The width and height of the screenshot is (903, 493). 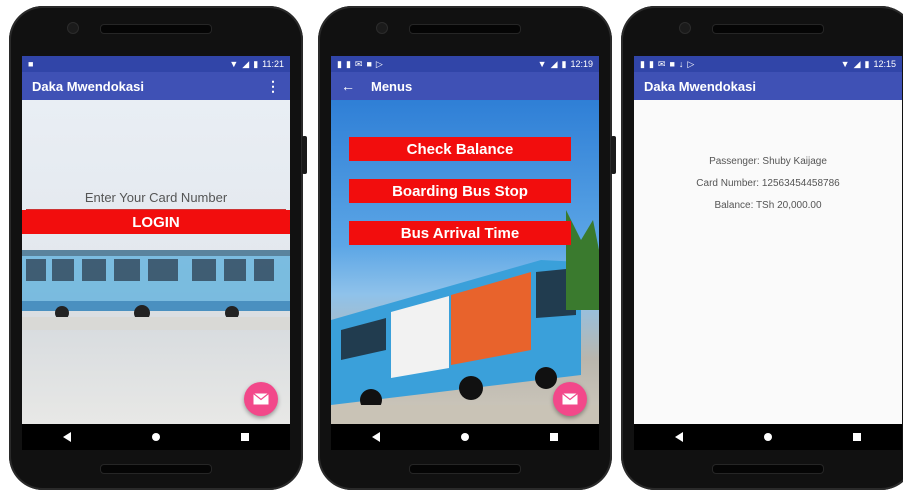 What do you see at coordinates (273, 86) in the screenshot?
I see `overflow-menu-icon: ⋮` at bounding box center [273, 86].